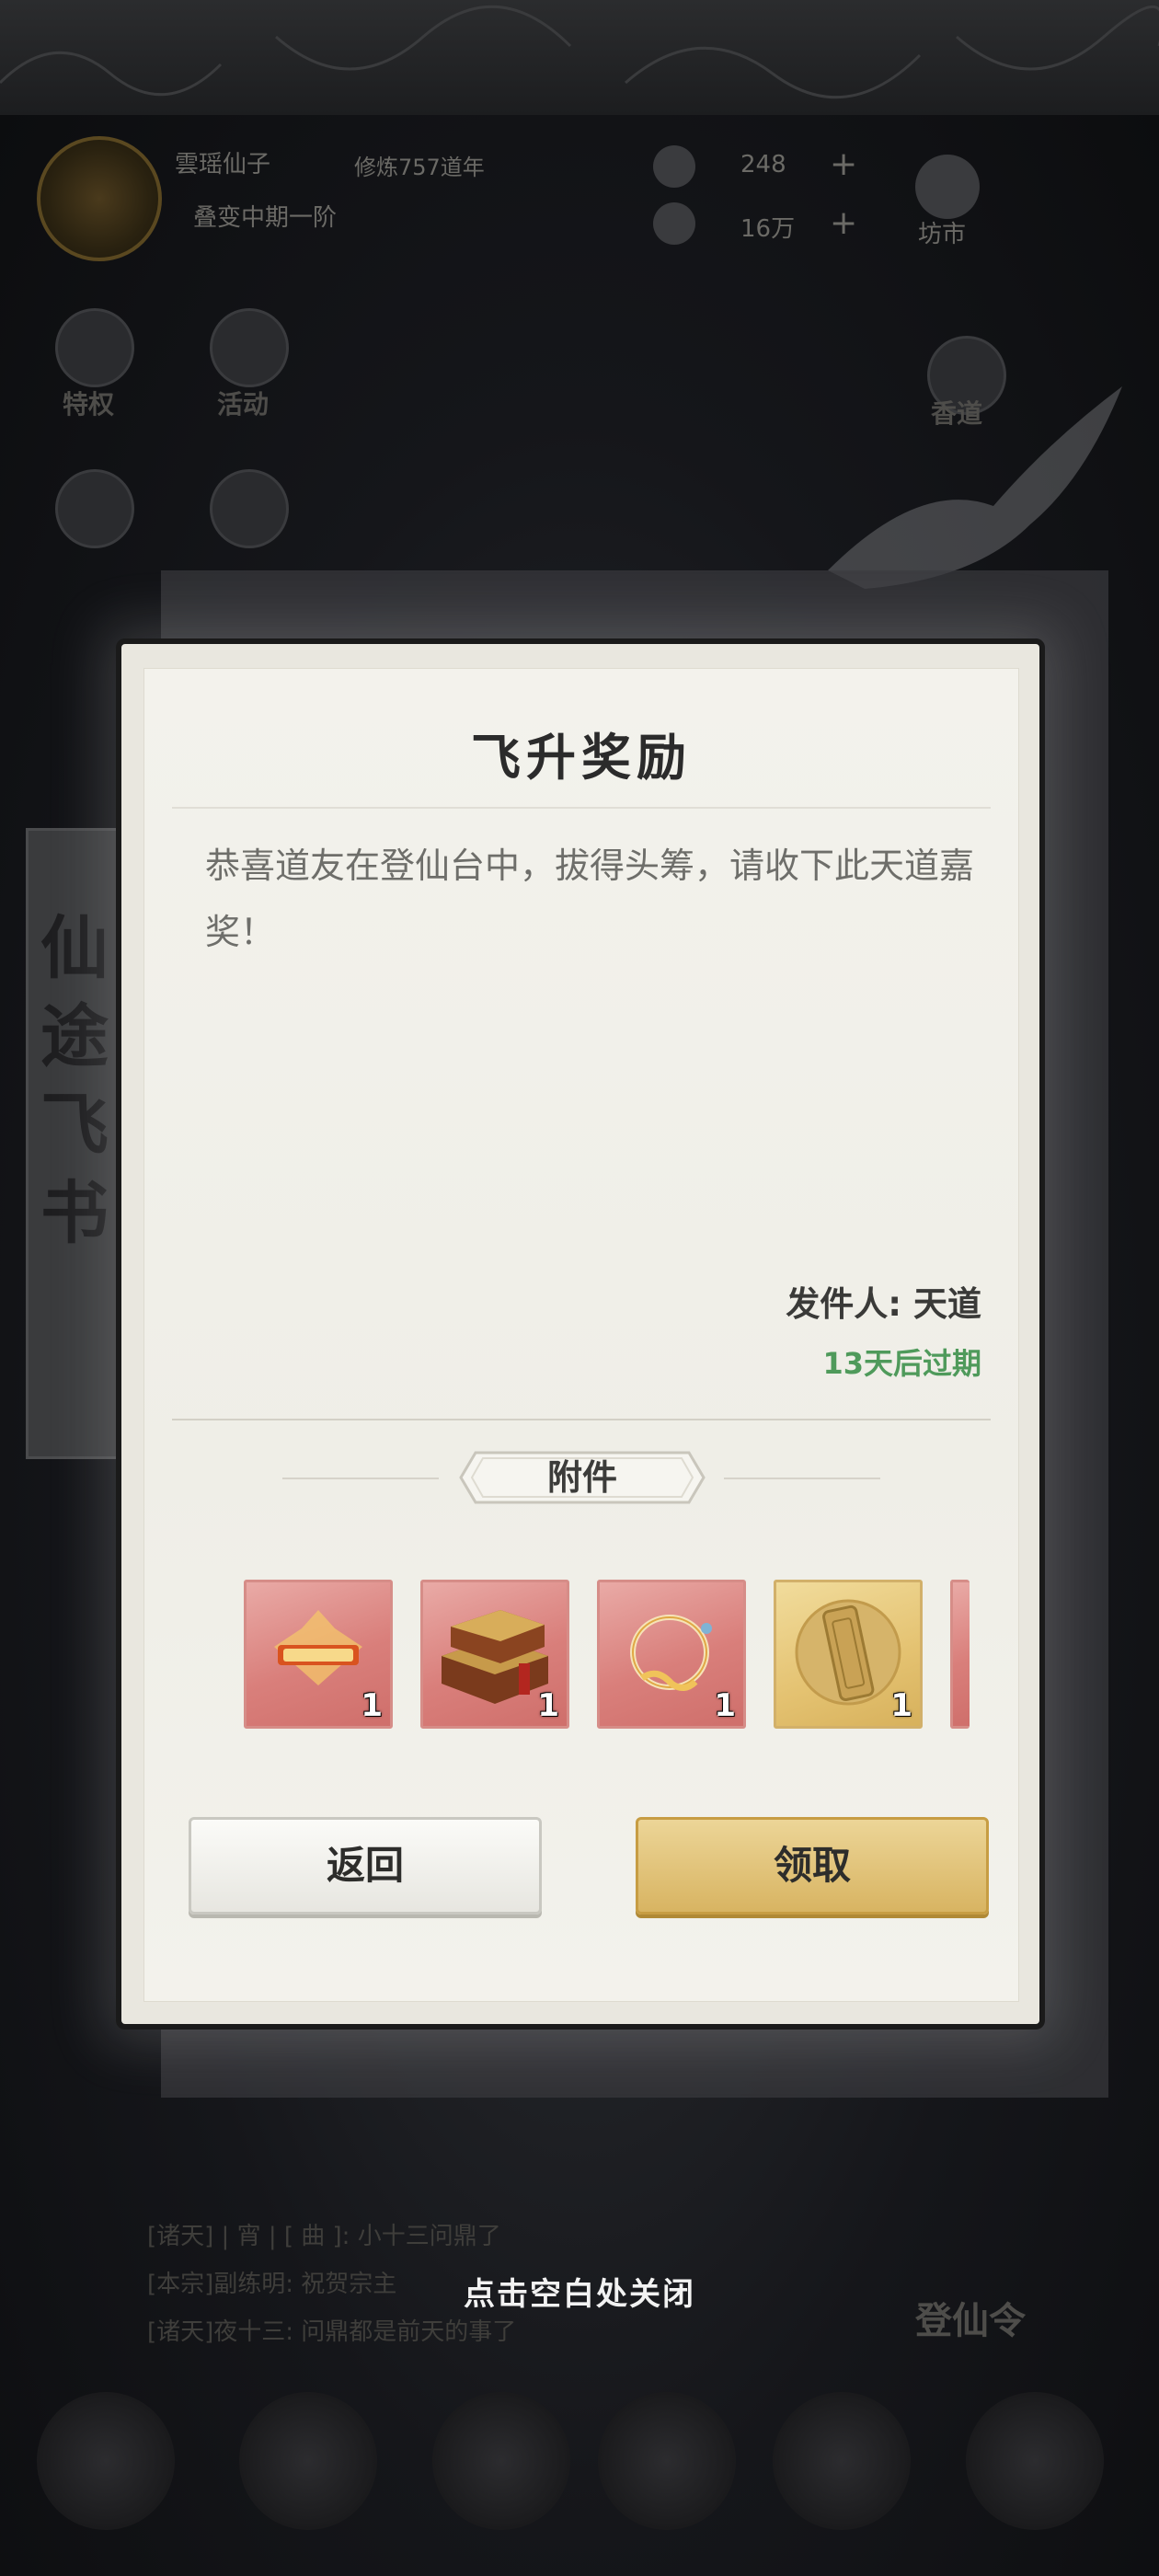 The width and height of the screenshot is (1159, 2576). I want to click on chat-line: [诸天] | 宵 | [ 曲 ]: 小十三问鼎了, so click(324, 2236).